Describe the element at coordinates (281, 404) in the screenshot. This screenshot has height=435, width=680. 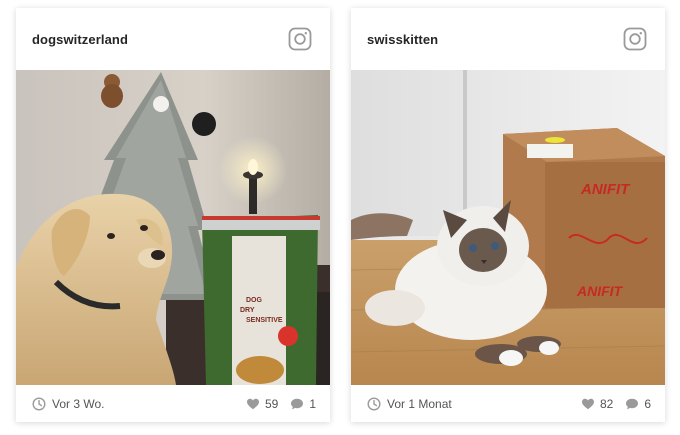
I see `post-stats: 59 1` at that location.